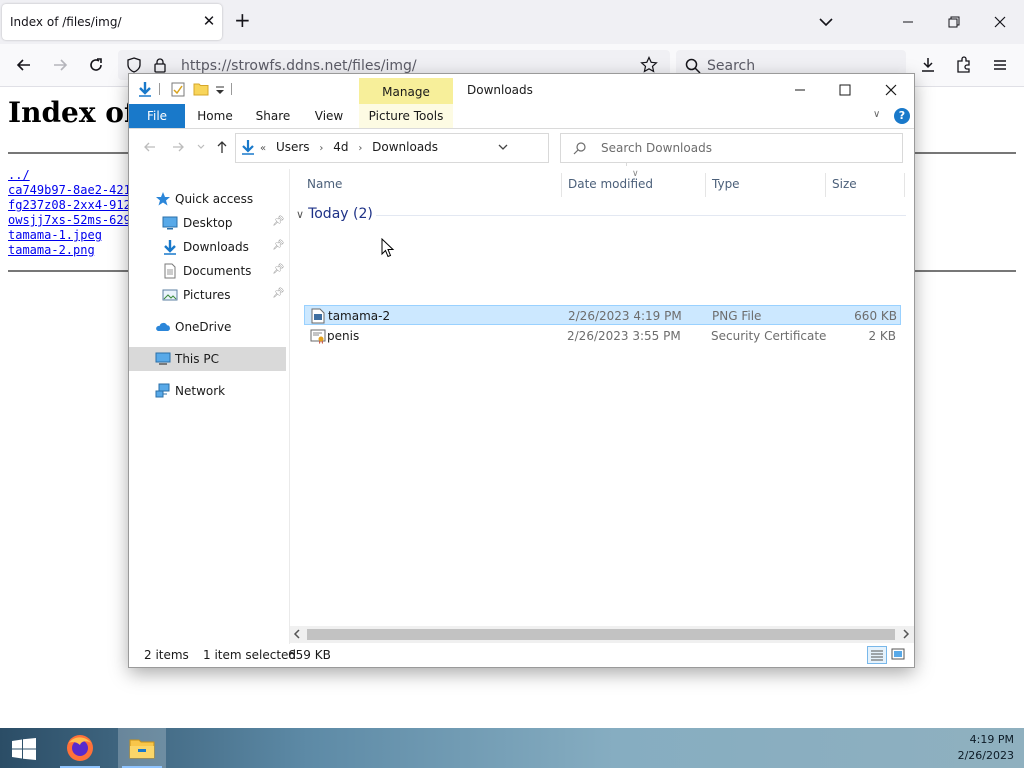  Describe the element at coordinates (215, 116) in the screenshot. I see `tab-home: Home` at that location.